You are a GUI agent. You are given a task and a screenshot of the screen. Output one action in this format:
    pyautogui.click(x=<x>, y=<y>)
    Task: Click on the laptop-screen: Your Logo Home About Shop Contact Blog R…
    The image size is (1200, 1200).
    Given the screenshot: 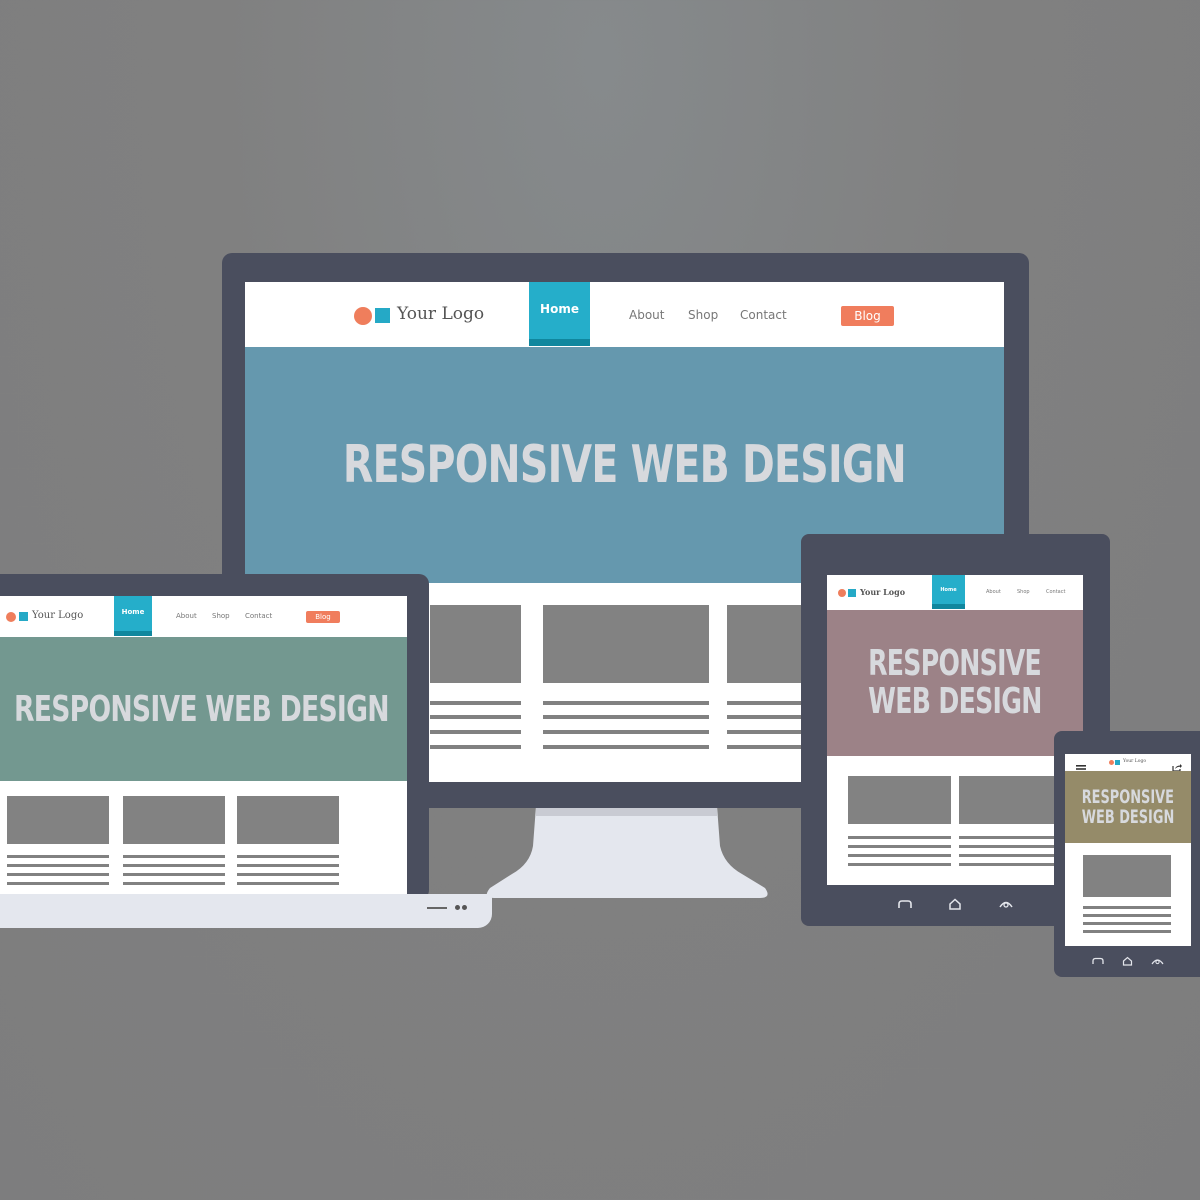 What is the action you would take?
    pyautogui.click(x=203, y=746)
    